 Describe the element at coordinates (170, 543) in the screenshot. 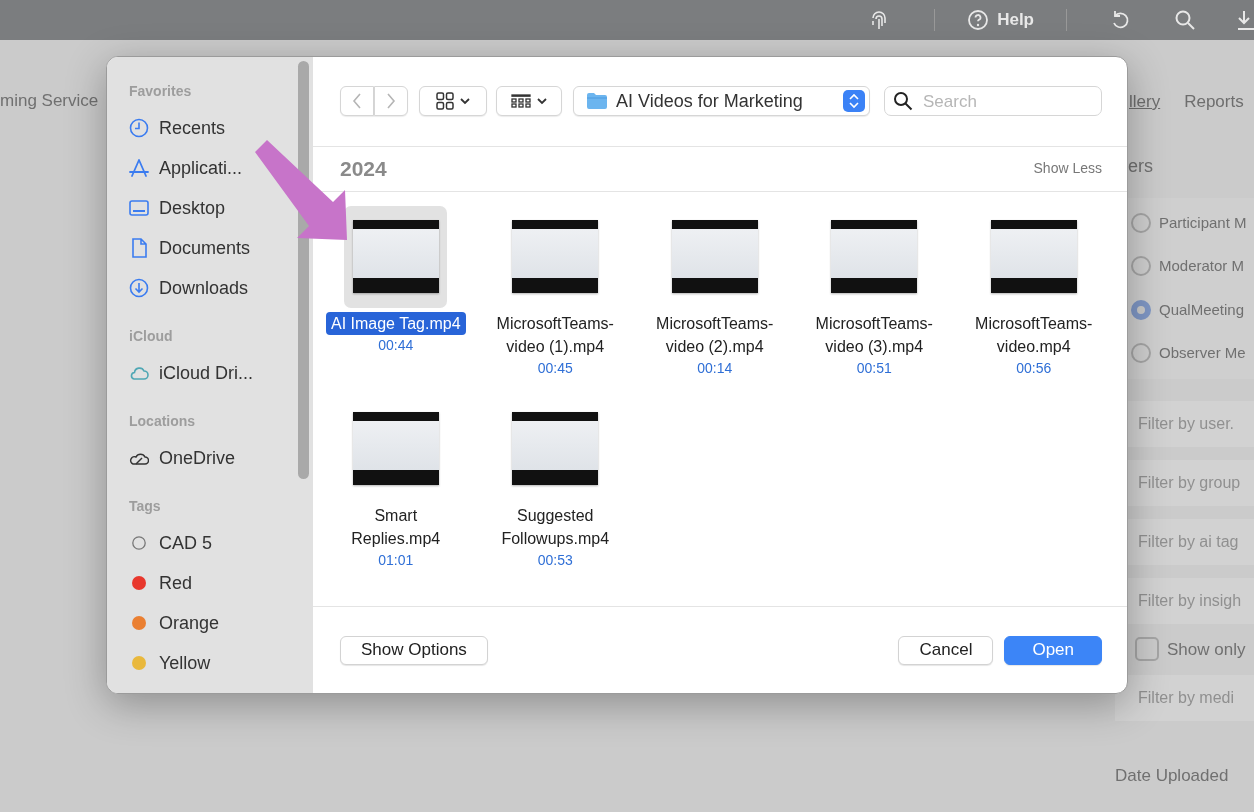

I see `sidebar-item: CAD 5` at that location.